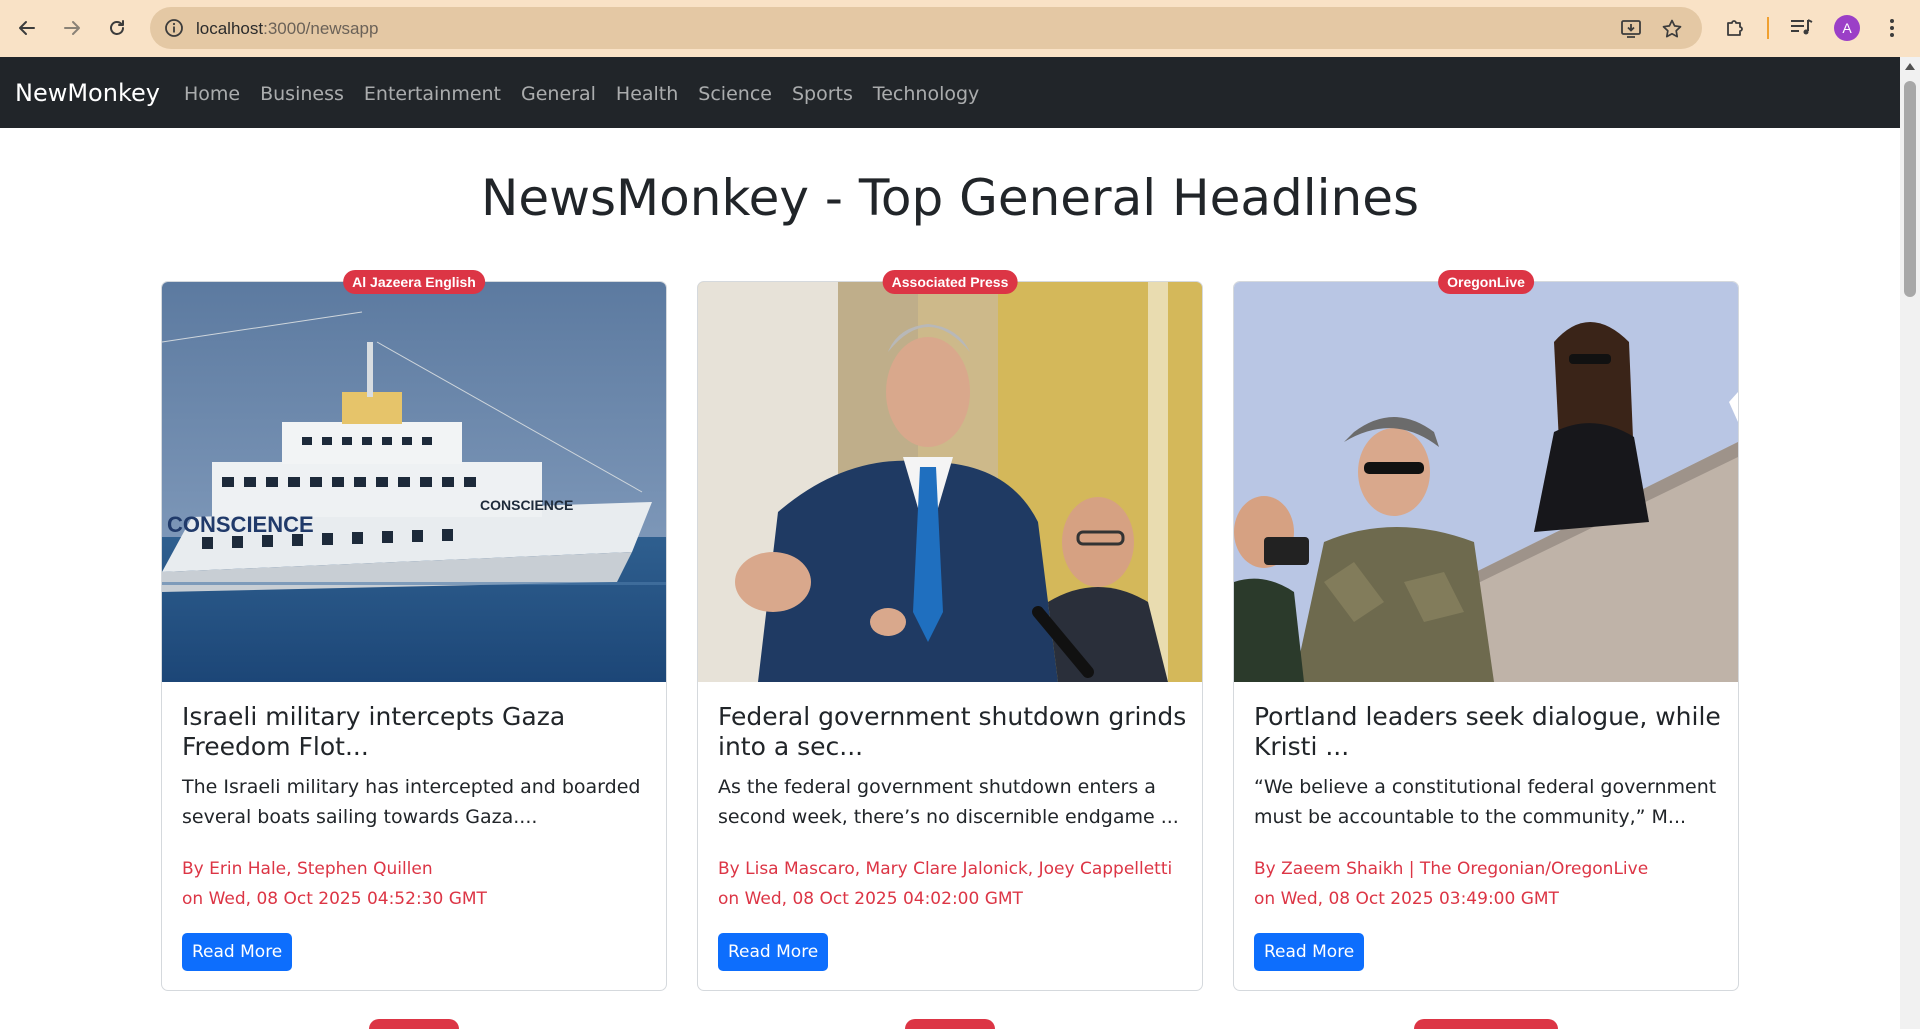  What do you see at coordinates (230, 28) in the screenshot?
I see `url-host: localhost` at bounding box center [230, 28].